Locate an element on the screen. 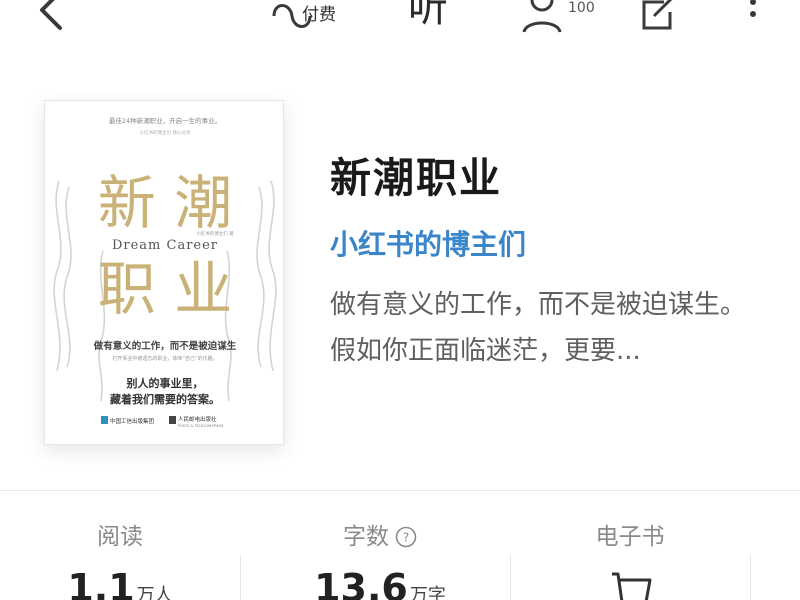  cover-top-line: 最佳24种新潮职业，开启一生的事业。 is located at coordinates (165, 120).